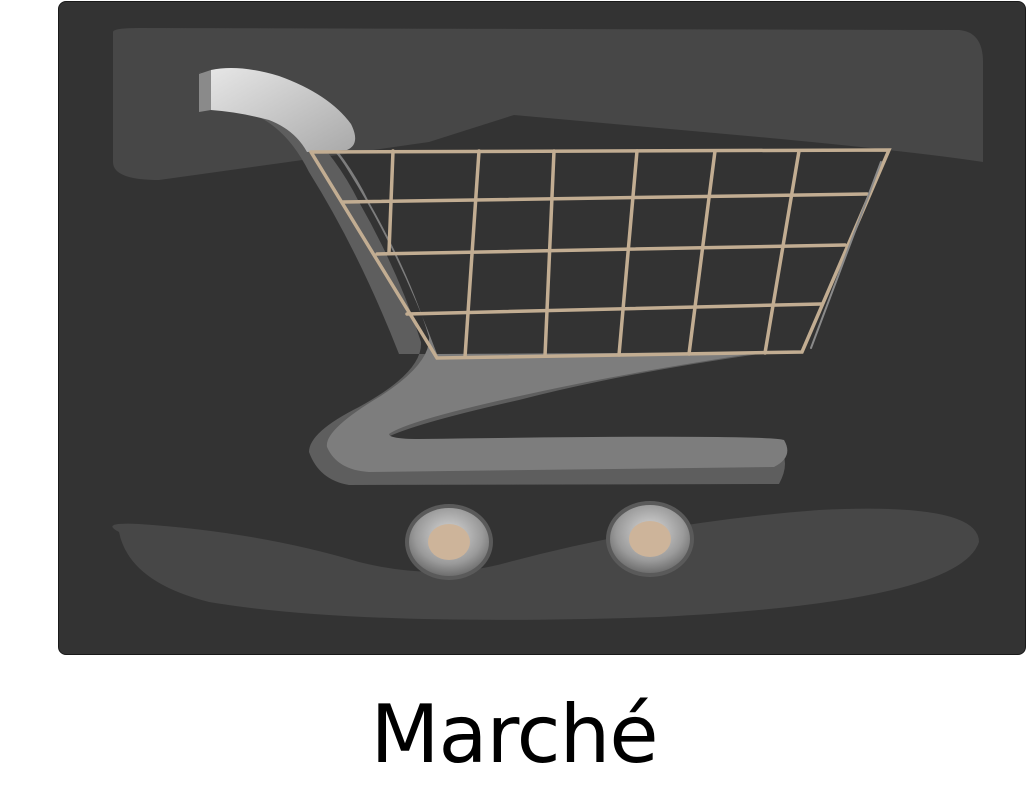 Image resolution: width=1028 pixels, height=789 pixels. What do you see at coordinates (514, 734) in the screenshot?
I see `tile-caption: Marché` at bounding box center [514, 734].